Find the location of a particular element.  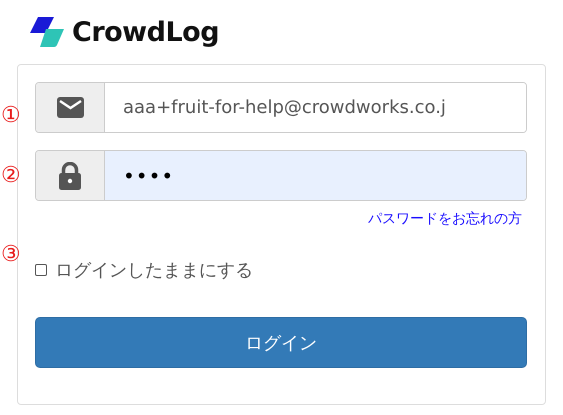

password-field: •••• is located at coordinates (281, 175).